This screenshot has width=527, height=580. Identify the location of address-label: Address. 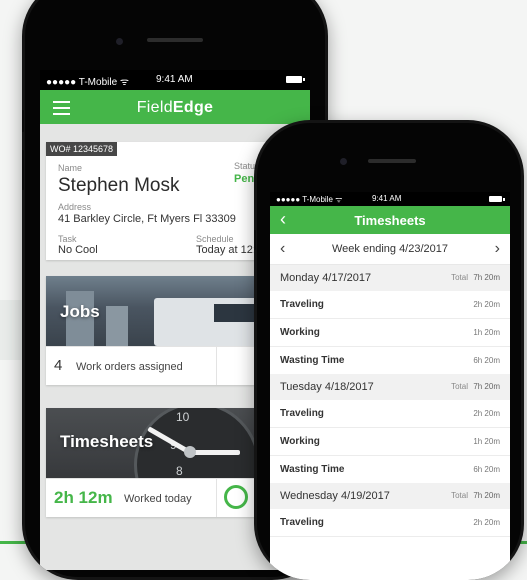
(75, 207).